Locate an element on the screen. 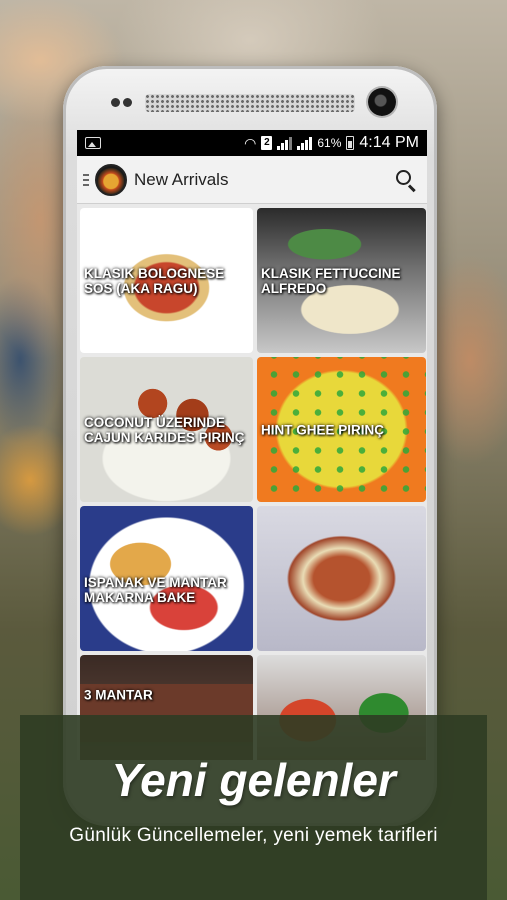 The image size is (507, 900). banner-title: Yeni gelenler is located at coordinates (253, 780).